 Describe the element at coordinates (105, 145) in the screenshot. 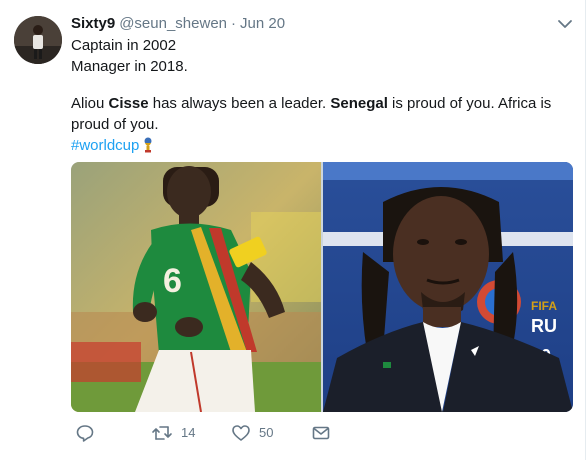

I see `hashtag-link: #worldcup` at that location.